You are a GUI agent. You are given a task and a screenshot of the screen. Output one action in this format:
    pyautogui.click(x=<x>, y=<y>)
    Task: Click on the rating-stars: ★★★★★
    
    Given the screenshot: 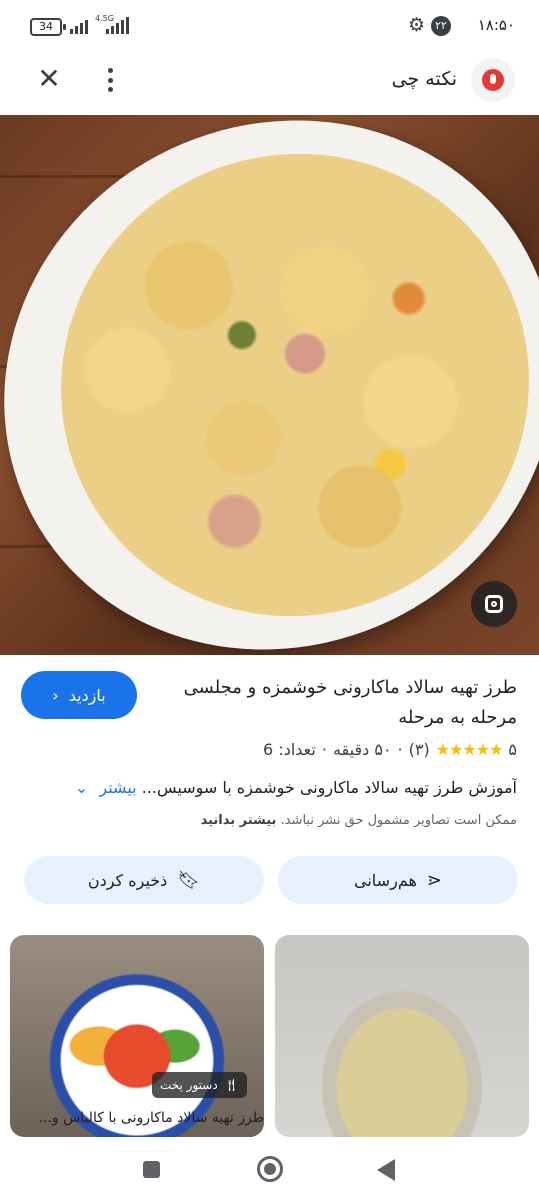 What is the action you would take?
    pyautogui.click(x=469, y=749)
    